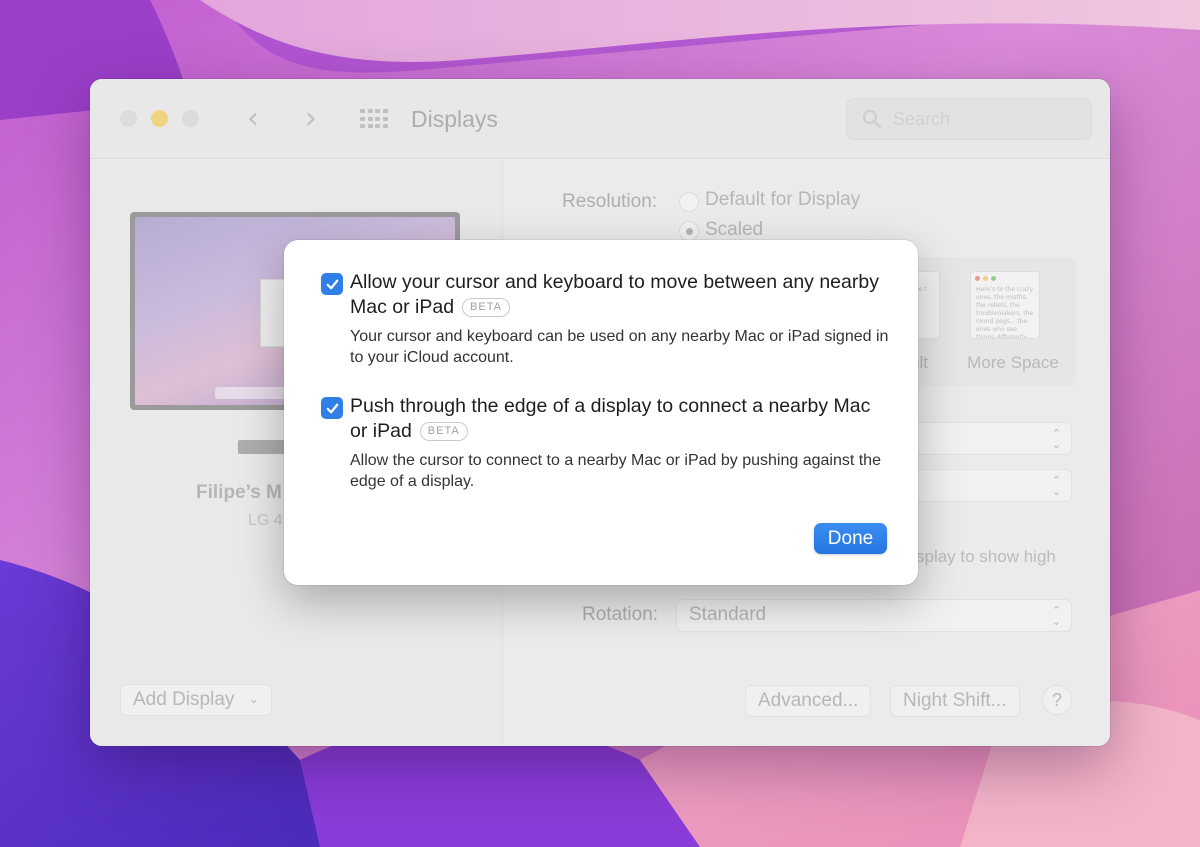 The width and height of the screenshot is (1200, 847). What do you see at coordinates (850, 538) in the screenshot?
I see `done-button: Done` at bounding box center [850, 538].